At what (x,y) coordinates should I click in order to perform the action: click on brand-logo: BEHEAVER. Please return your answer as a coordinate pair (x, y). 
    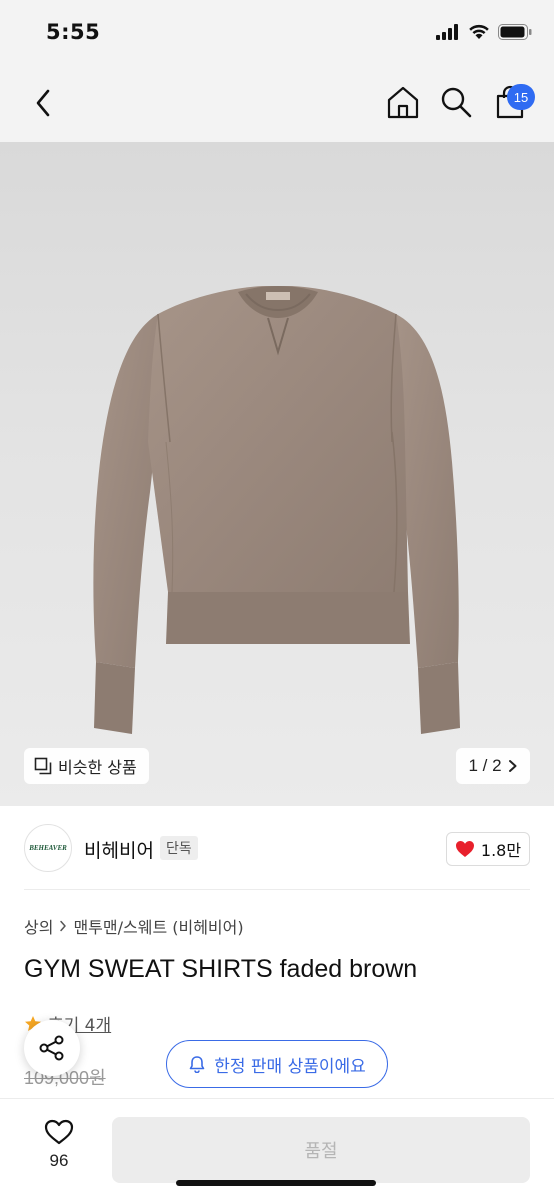
    Looking at the image, I should click on (48, 848).